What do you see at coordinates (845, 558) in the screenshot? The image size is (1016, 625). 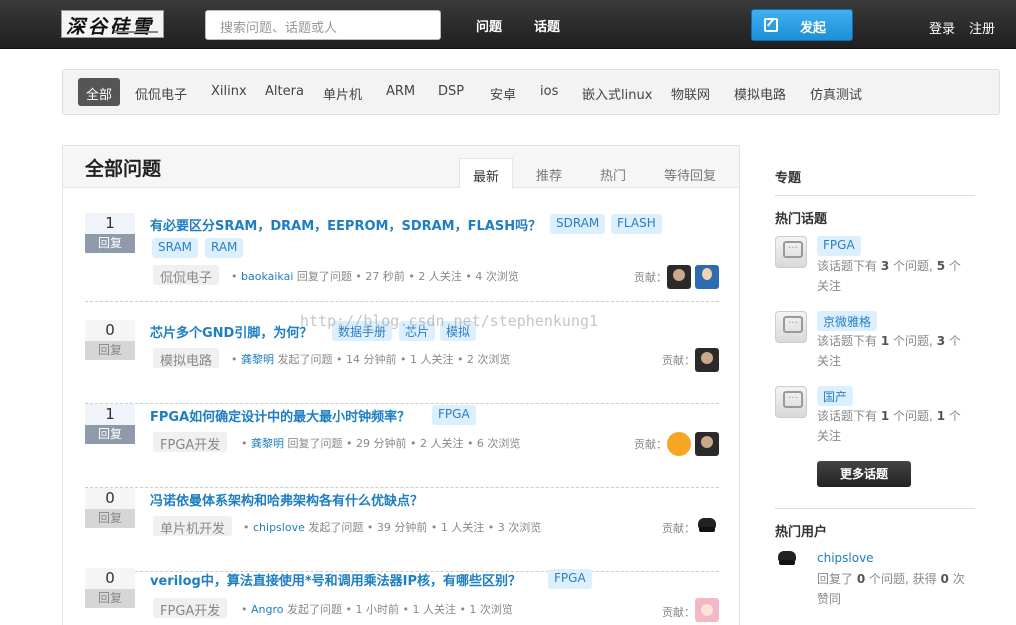 I see `hot-user-name: chipslove` at bounding box center [845, 558].